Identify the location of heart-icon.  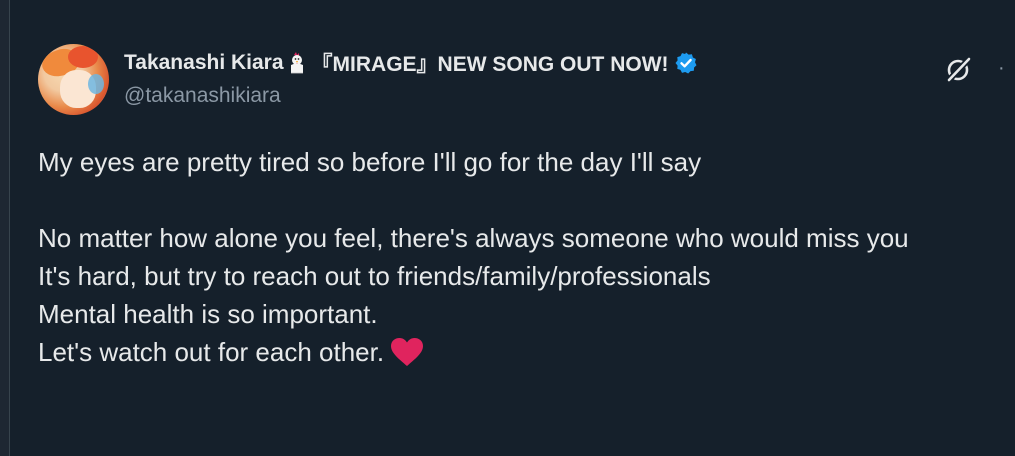
(407, 352).